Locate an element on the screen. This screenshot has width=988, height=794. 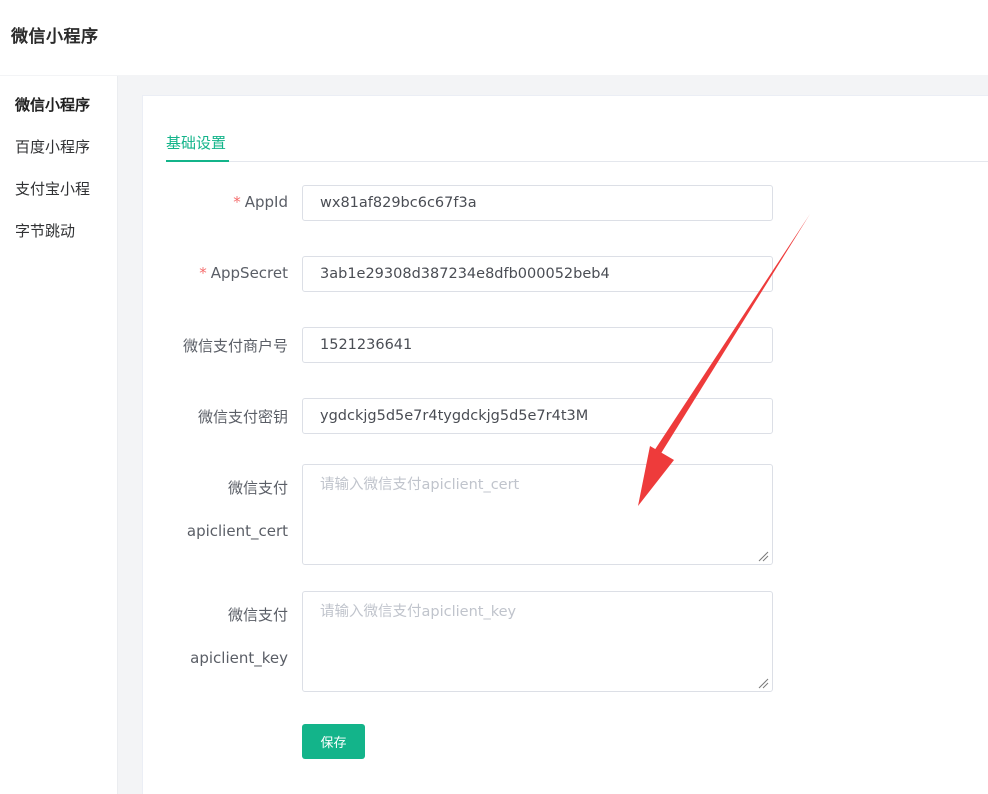
cert-textarea is located at coordinates (537, 514).